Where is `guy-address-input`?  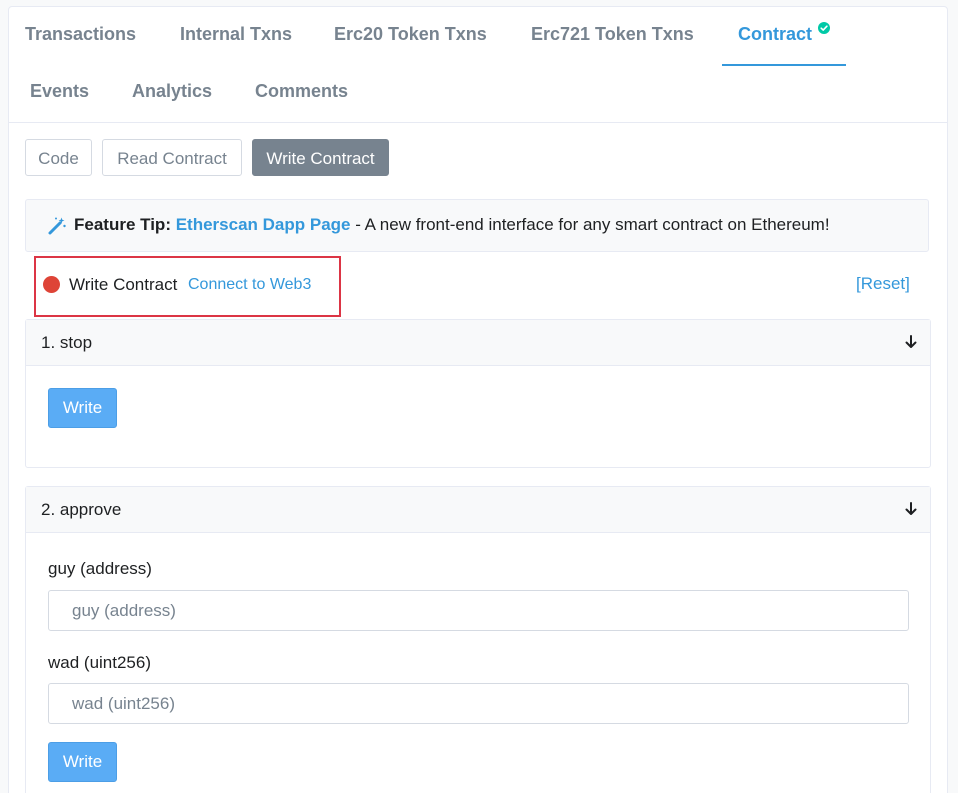 guy-address-input is located at coordinates (478, 610).